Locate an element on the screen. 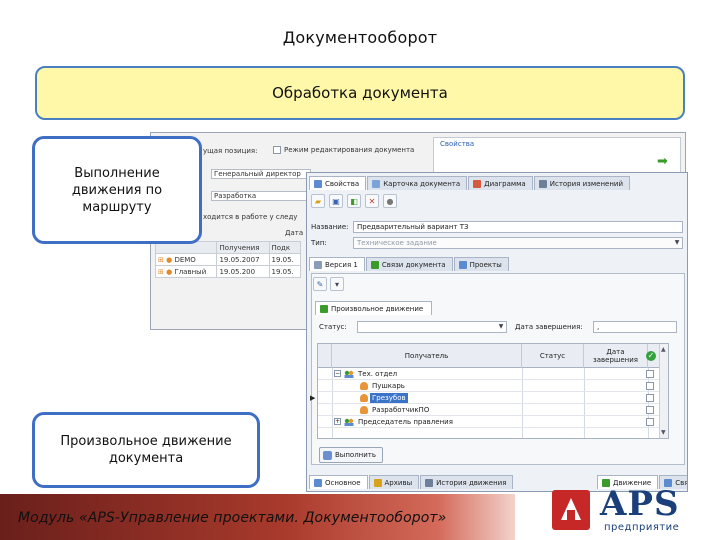  collapse-icon: − is located at coordinates (337, 373).